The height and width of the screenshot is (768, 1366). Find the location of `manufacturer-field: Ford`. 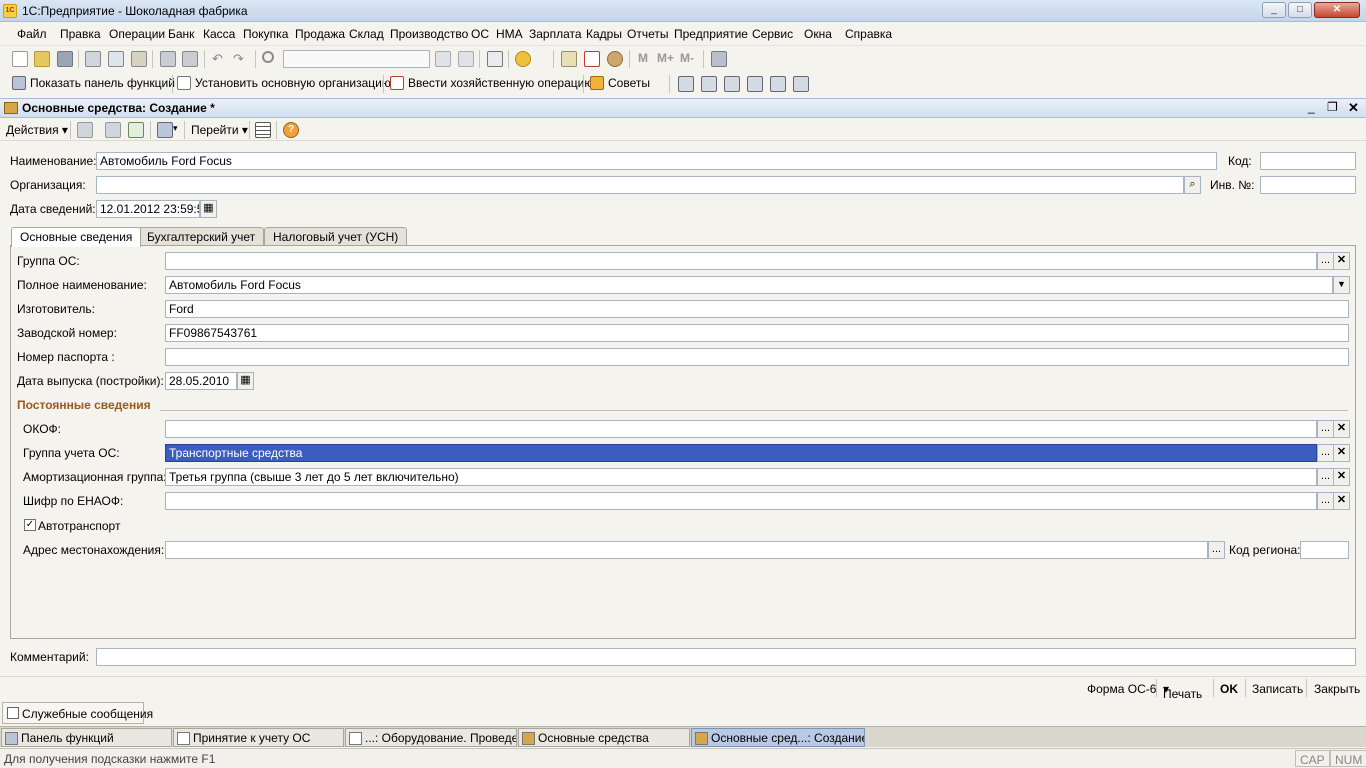

manufacturer-field: Ford is located at coordinates (757, 309).